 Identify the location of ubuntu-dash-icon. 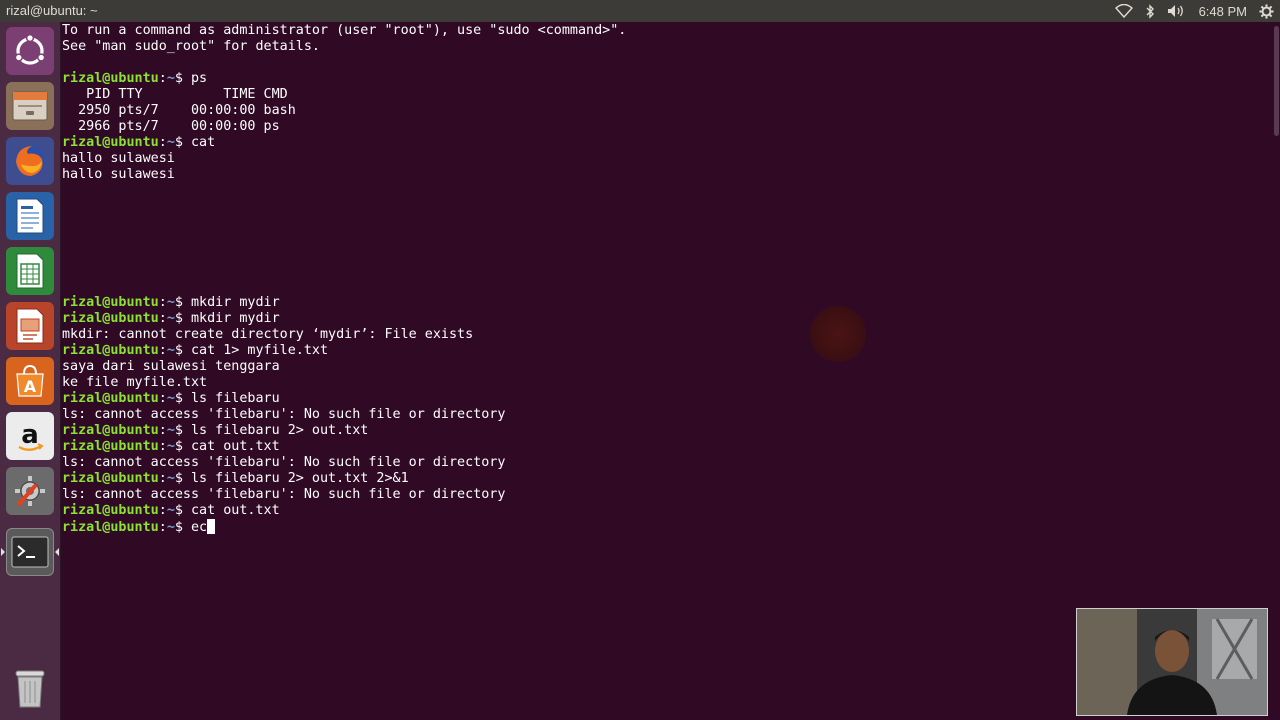
(30, 51).